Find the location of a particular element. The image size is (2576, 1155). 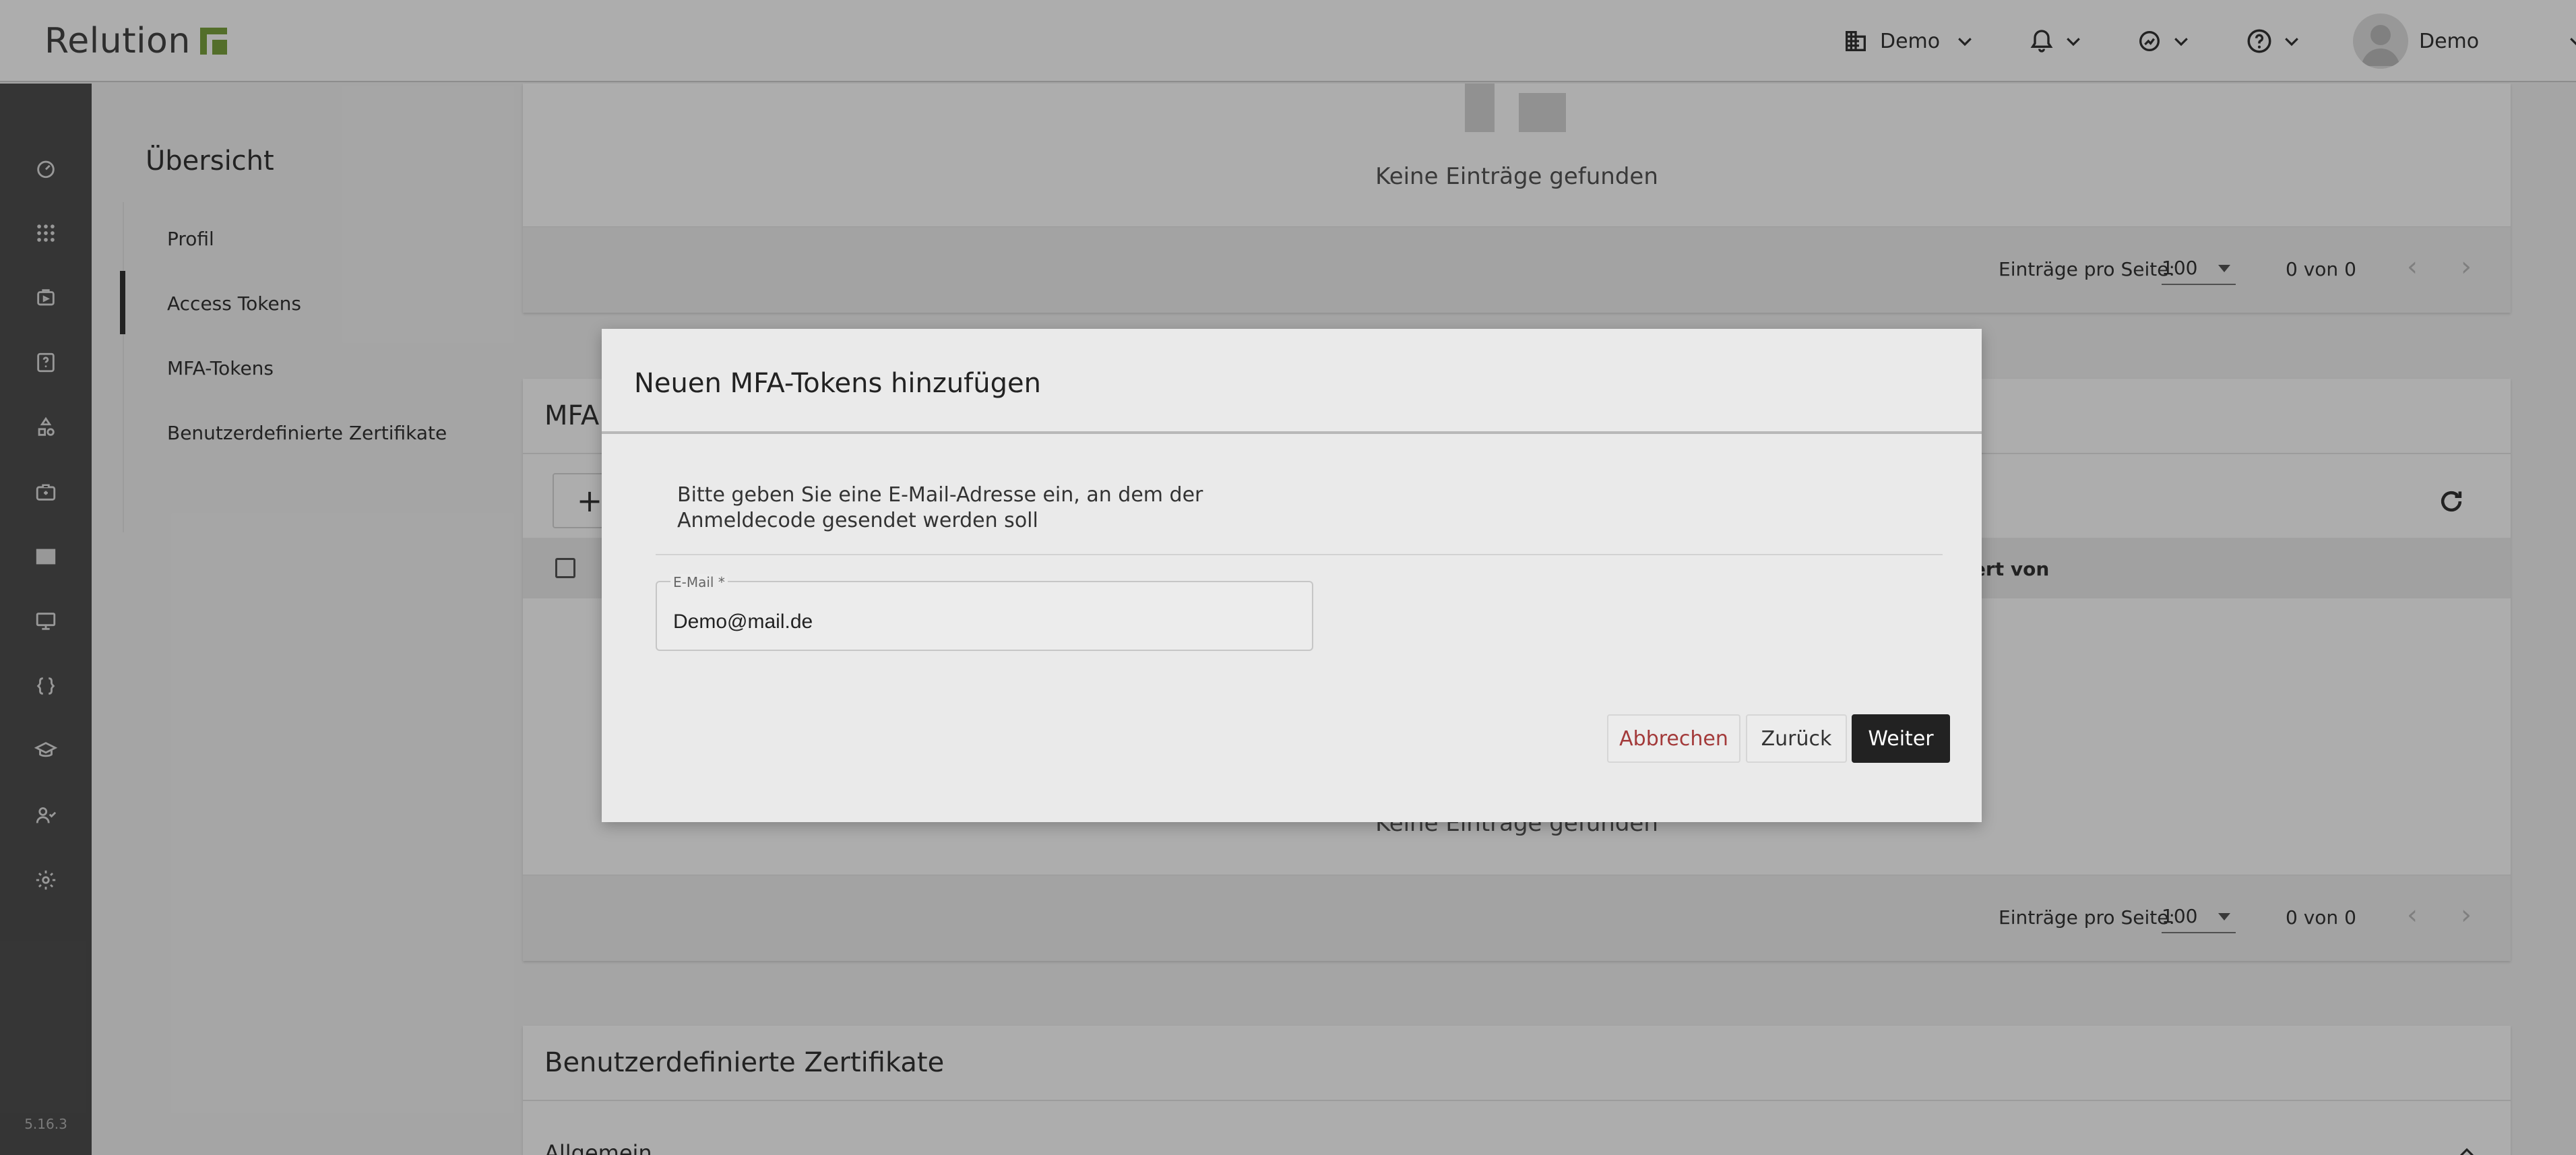

cancel-button: Abbrechen is located at coordinates (1673, 738).